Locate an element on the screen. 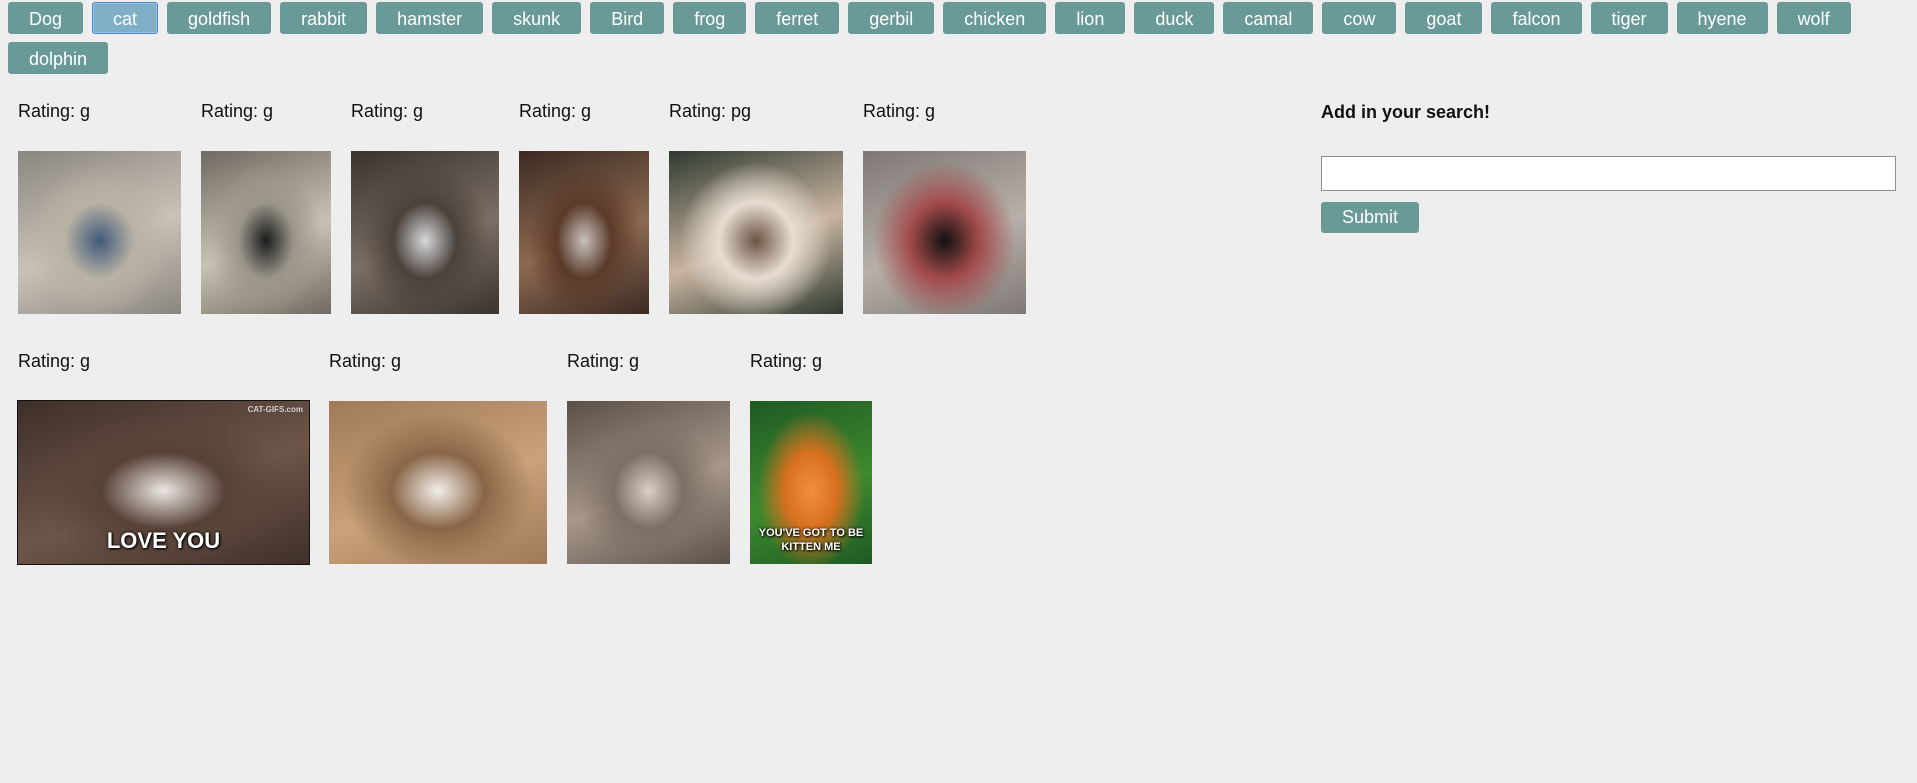 Image resolution: width=1917 pixels, height=783 pixels. animal-button-skunk: skunk is located at coordinates (537, 18).